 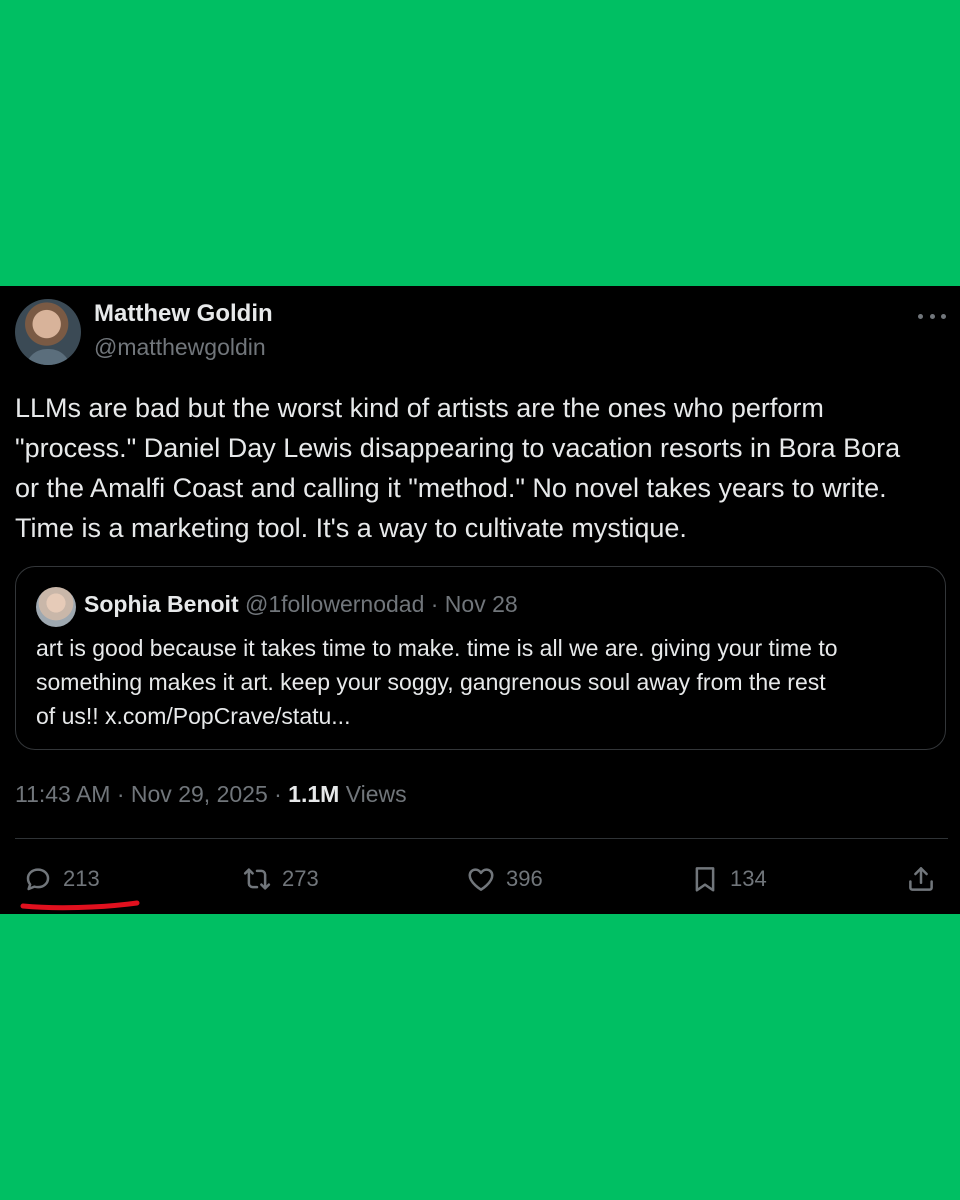 I want to click on share-button, so click(x=921, y=879).